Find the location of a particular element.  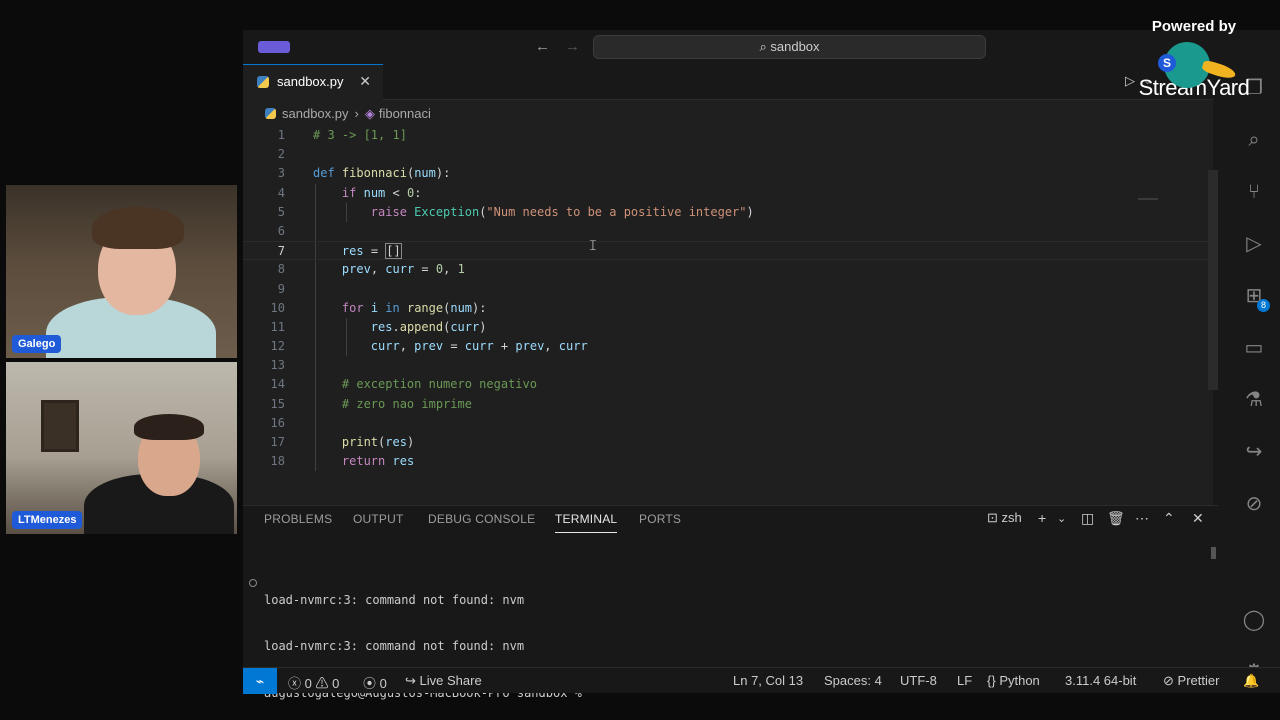

maximize-panel-chevron-up-icon: ⌃ is located at coordinates (1169, 518).